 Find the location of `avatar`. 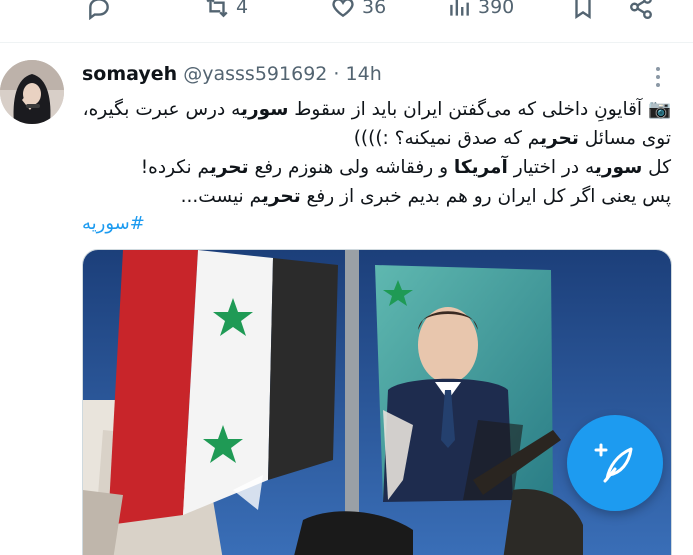

avatar is located at coordinates (32, 92).